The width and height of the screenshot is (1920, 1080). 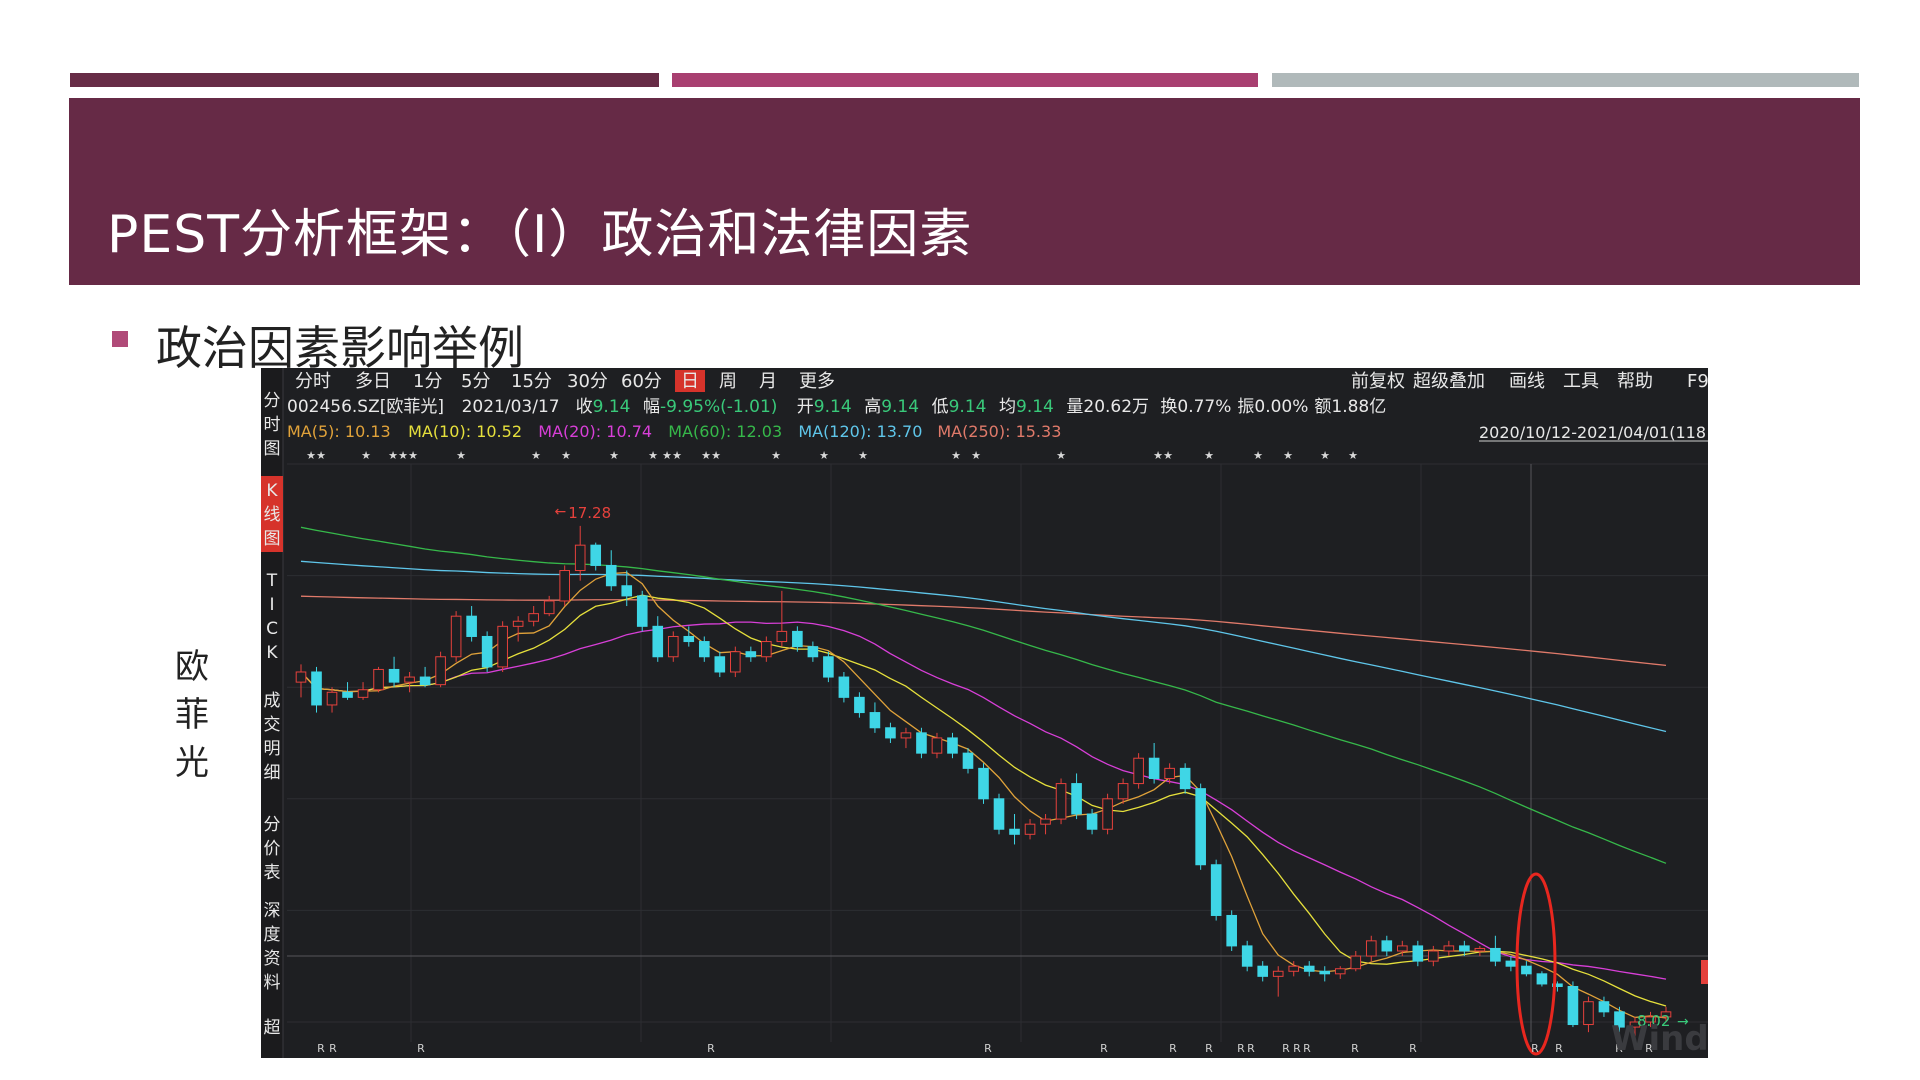 What do you see at coordinates (690, 381) in the screenshot?
I see `period-tab: 日` at bounding box center [690, 381].